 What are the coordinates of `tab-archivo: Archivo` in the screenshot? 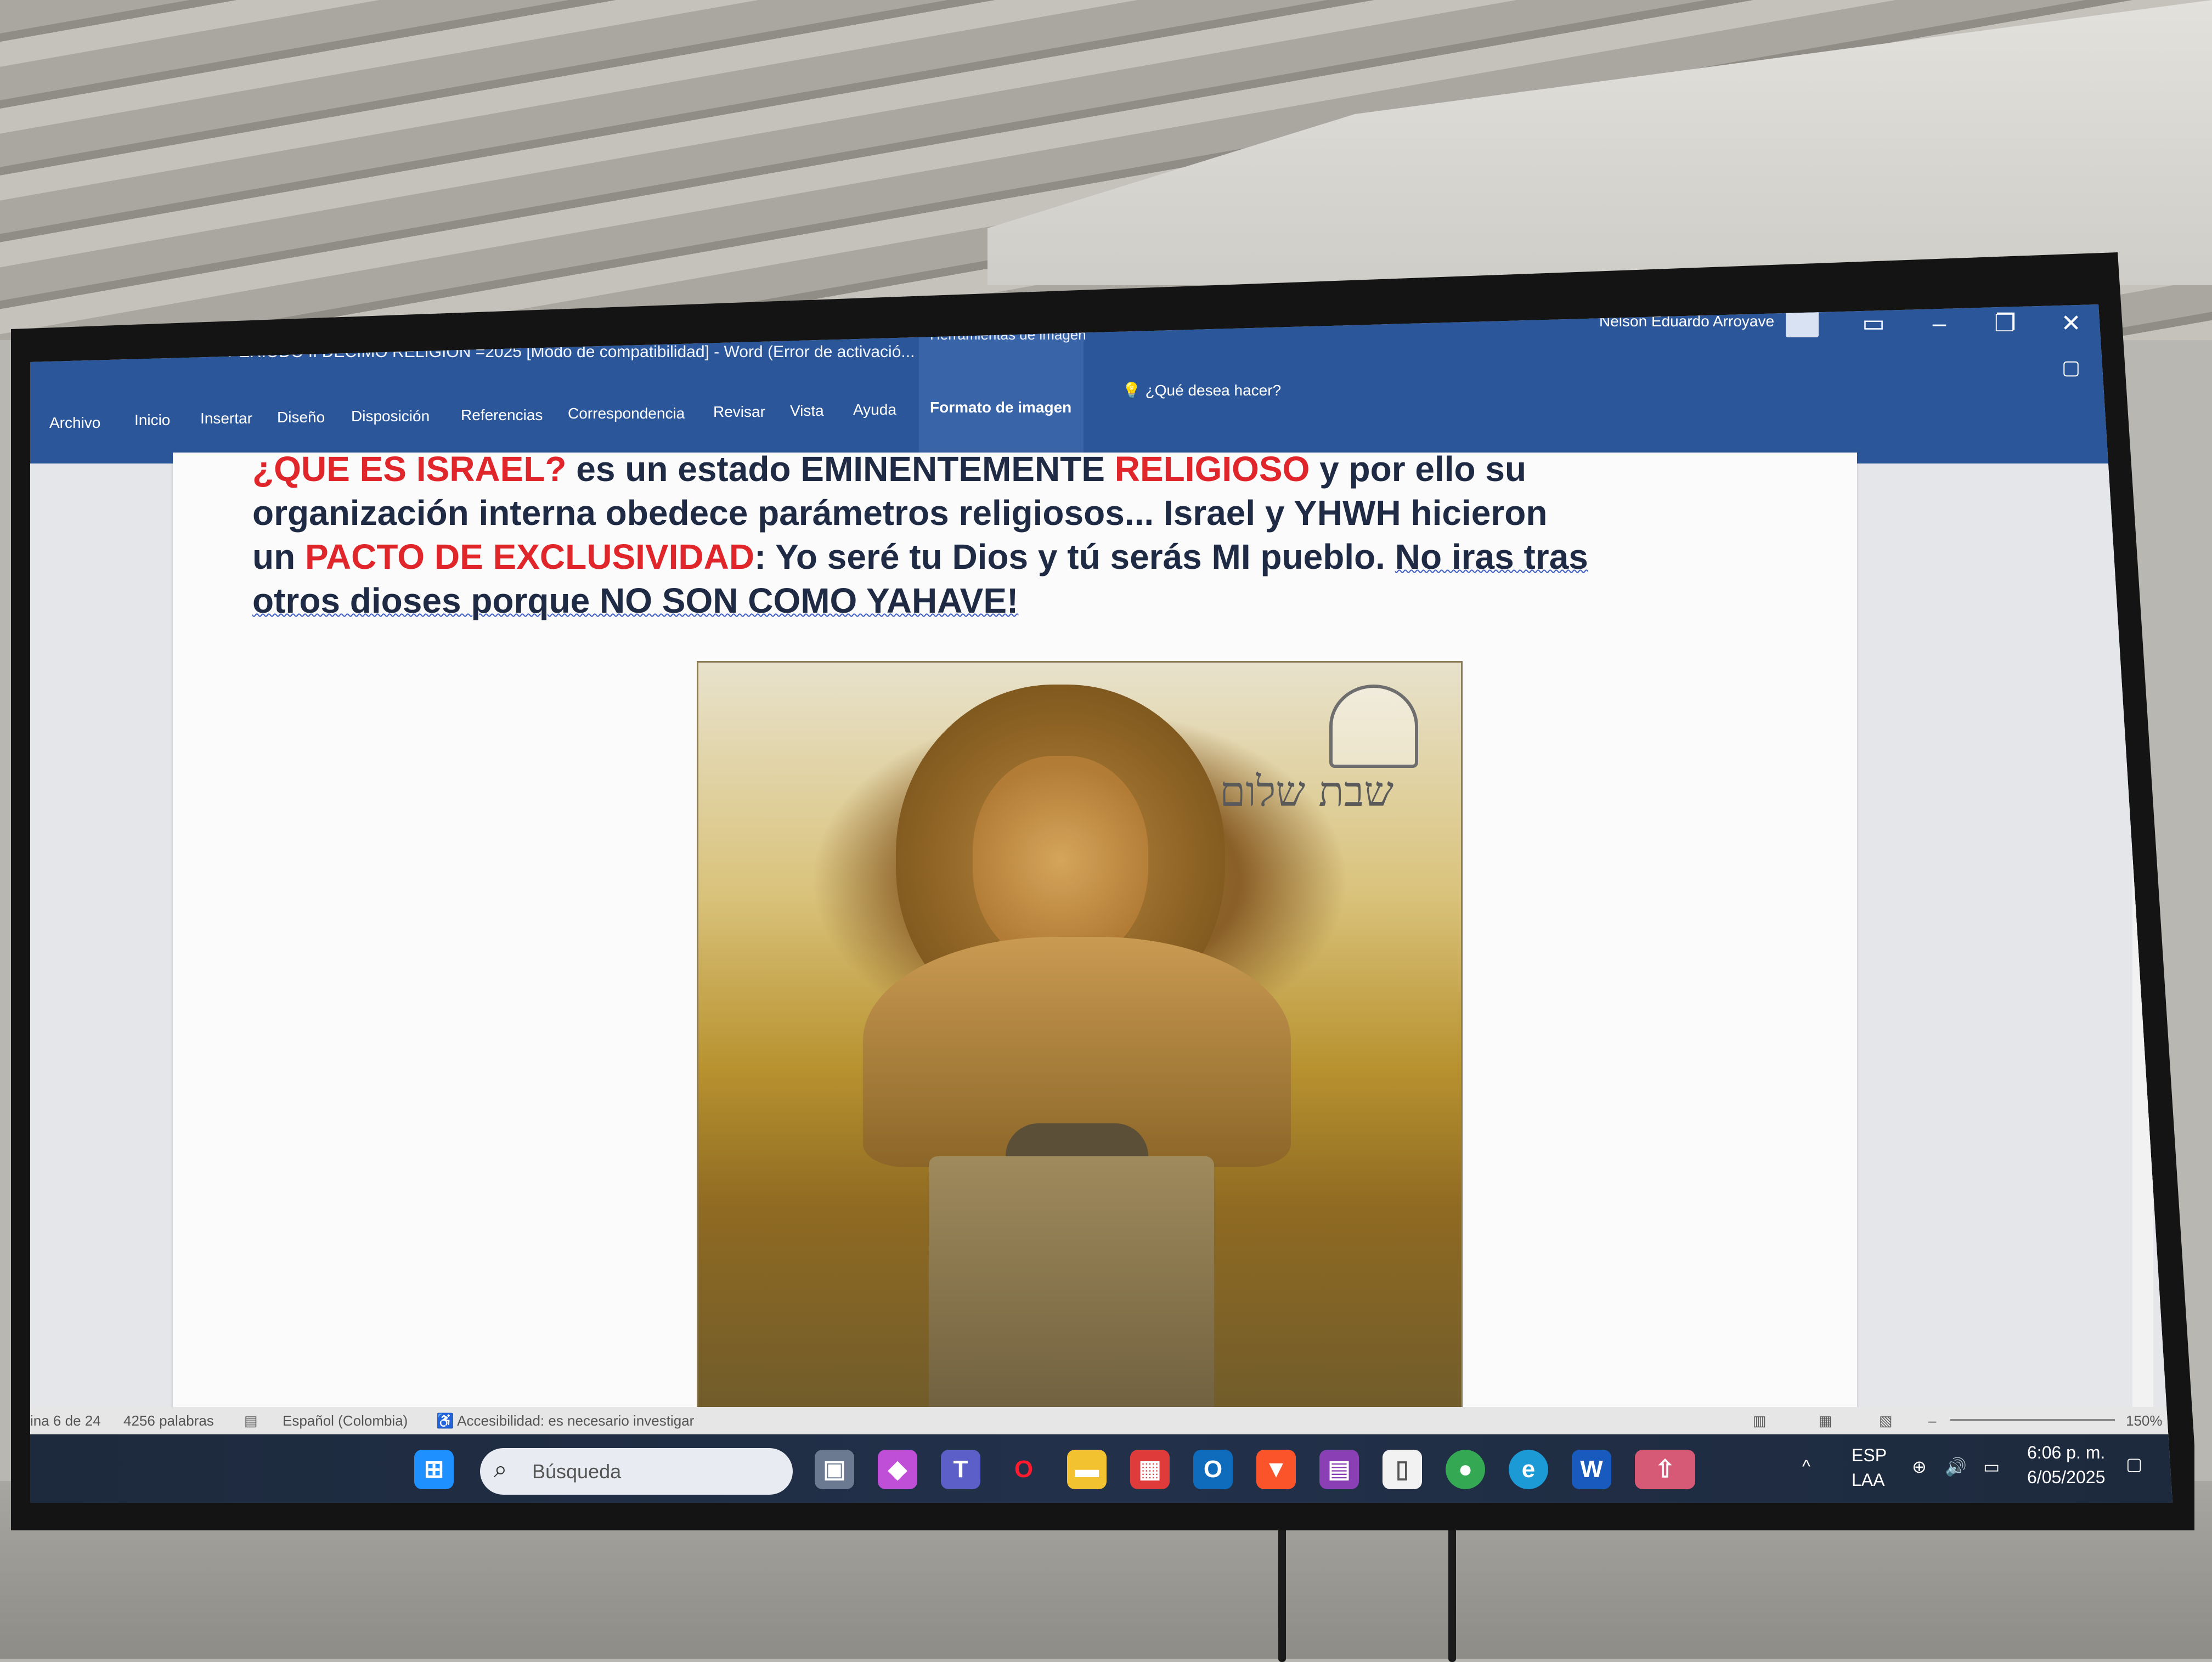 It's located at (74, 423).